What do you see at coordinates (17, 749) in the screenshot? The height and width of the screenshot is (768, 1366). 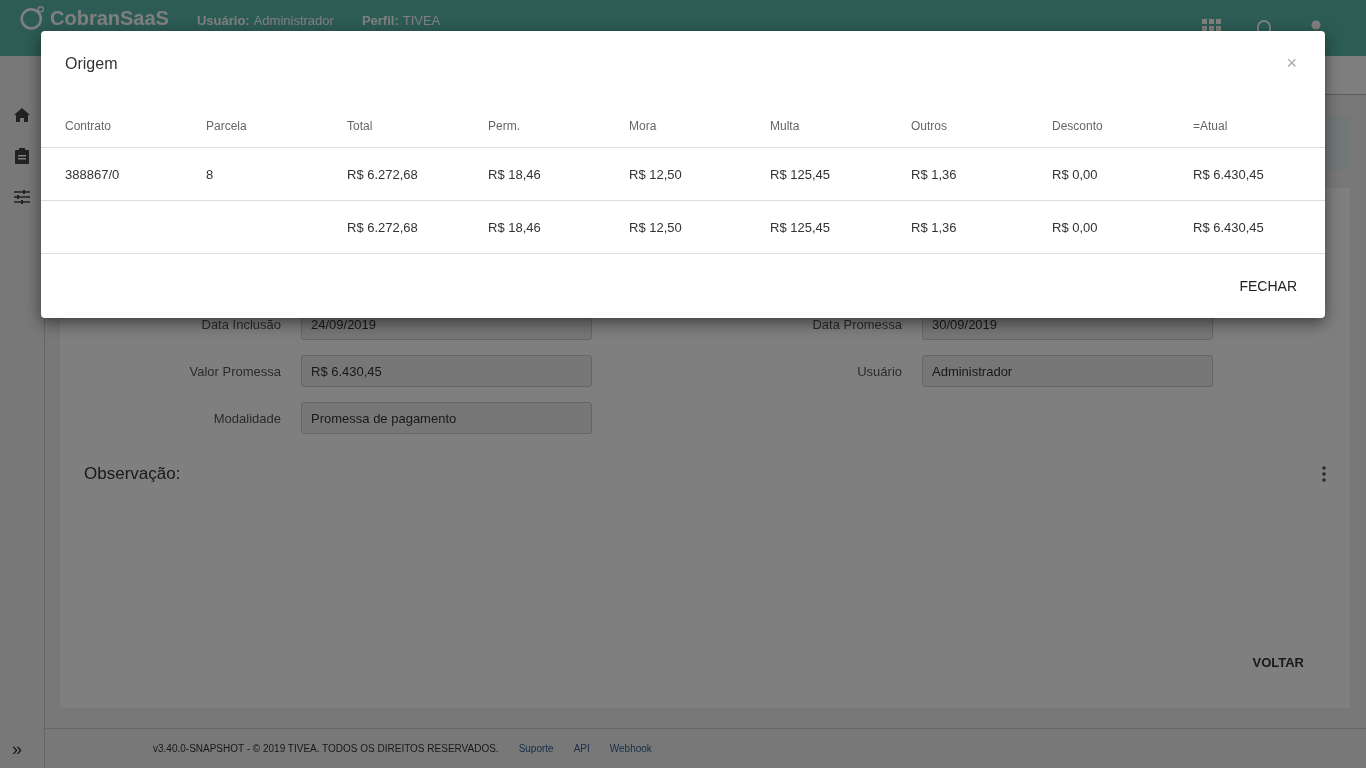 I see `expand-button: »` at bounding box center [17, 749].